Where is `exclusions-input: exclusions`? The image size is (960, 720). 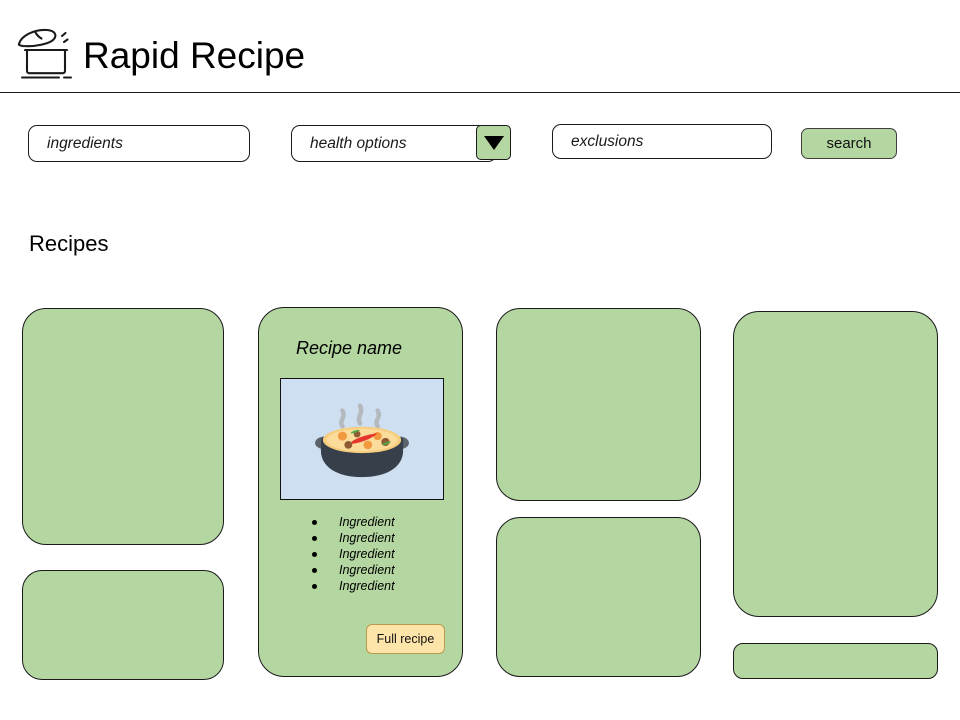 exclusions-input: exclusions is located at coordinates (662, 141).